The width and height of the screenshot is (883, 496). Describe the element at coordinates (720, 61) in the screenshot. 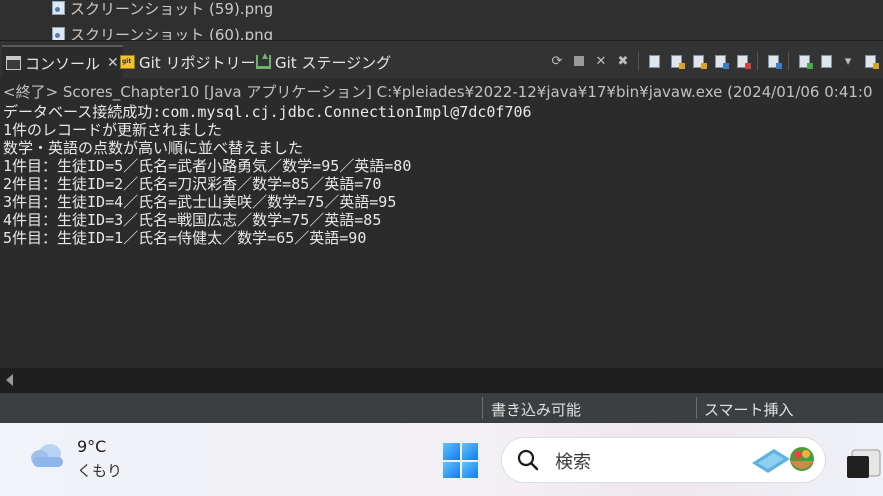

I see `show-stdout-icon` at that location.